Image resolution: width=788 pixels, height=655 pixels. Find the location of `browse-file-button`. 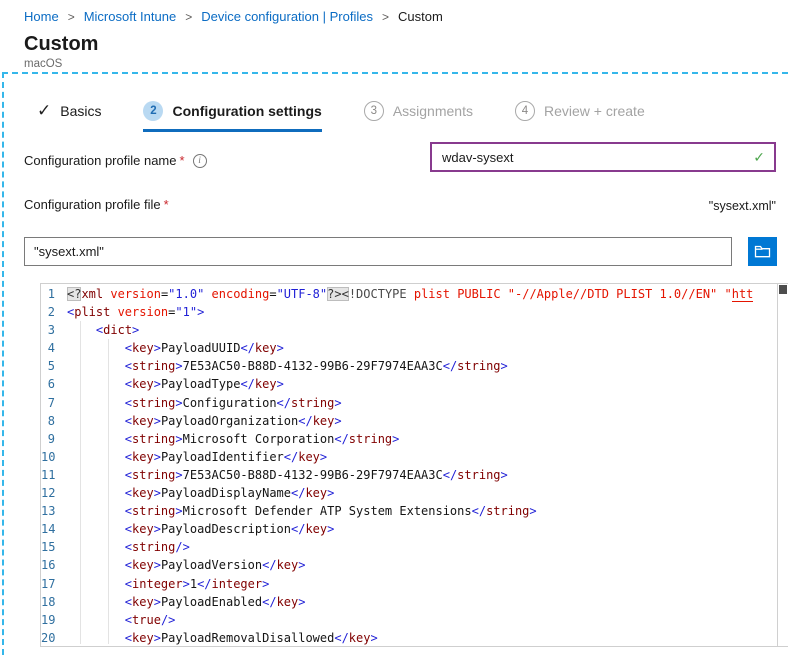

browse-file-button is located at coordinates (762, 251).